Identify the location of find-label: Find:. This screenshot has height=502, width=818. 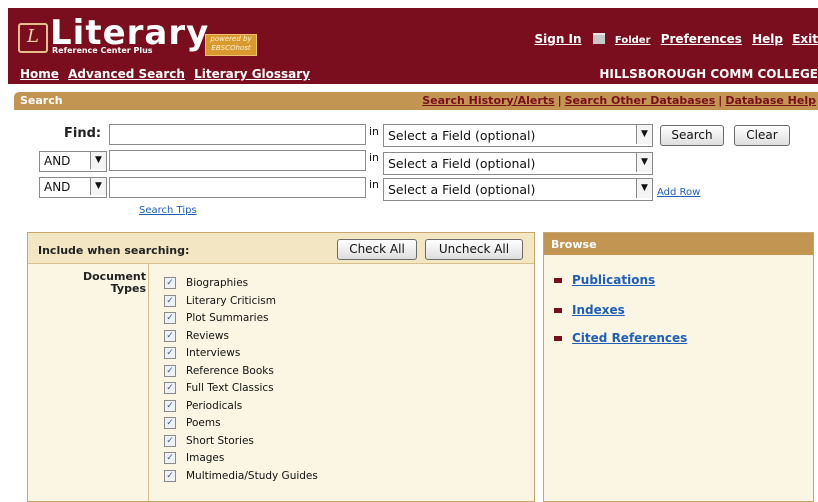
(83, 133).